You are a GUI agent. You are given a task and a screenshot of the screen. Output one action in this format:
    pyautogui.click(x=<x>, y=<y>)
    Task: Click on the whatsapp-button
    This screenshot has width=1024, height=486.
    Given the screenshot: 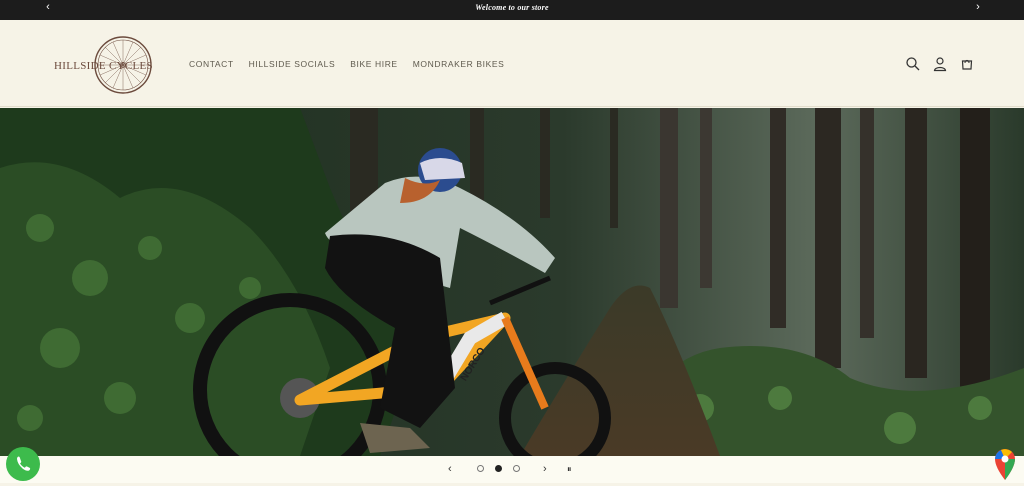 What is the action you would take?
    pyautogui.click(x=23, y=464)
    